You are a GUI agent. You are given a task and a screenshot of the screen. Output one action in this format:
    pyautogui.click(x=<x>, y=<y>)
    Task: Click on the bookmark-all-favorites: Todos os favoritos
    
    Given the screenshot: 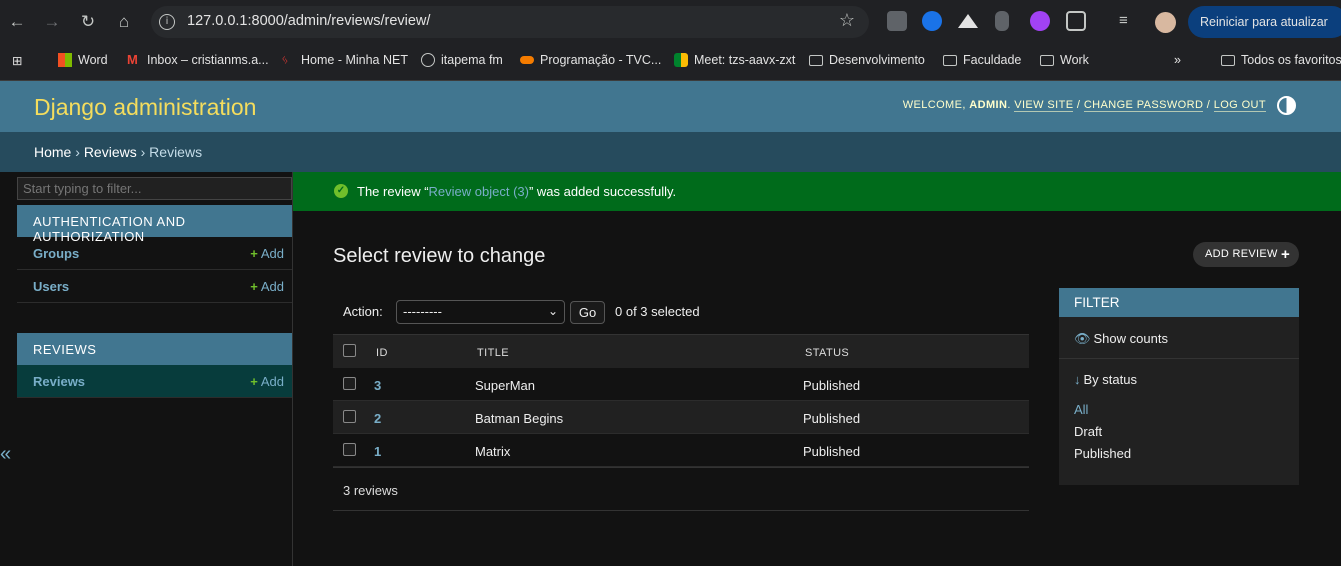 What is the action you would take?
    pyautogui.click(x=1281, y=60)
    